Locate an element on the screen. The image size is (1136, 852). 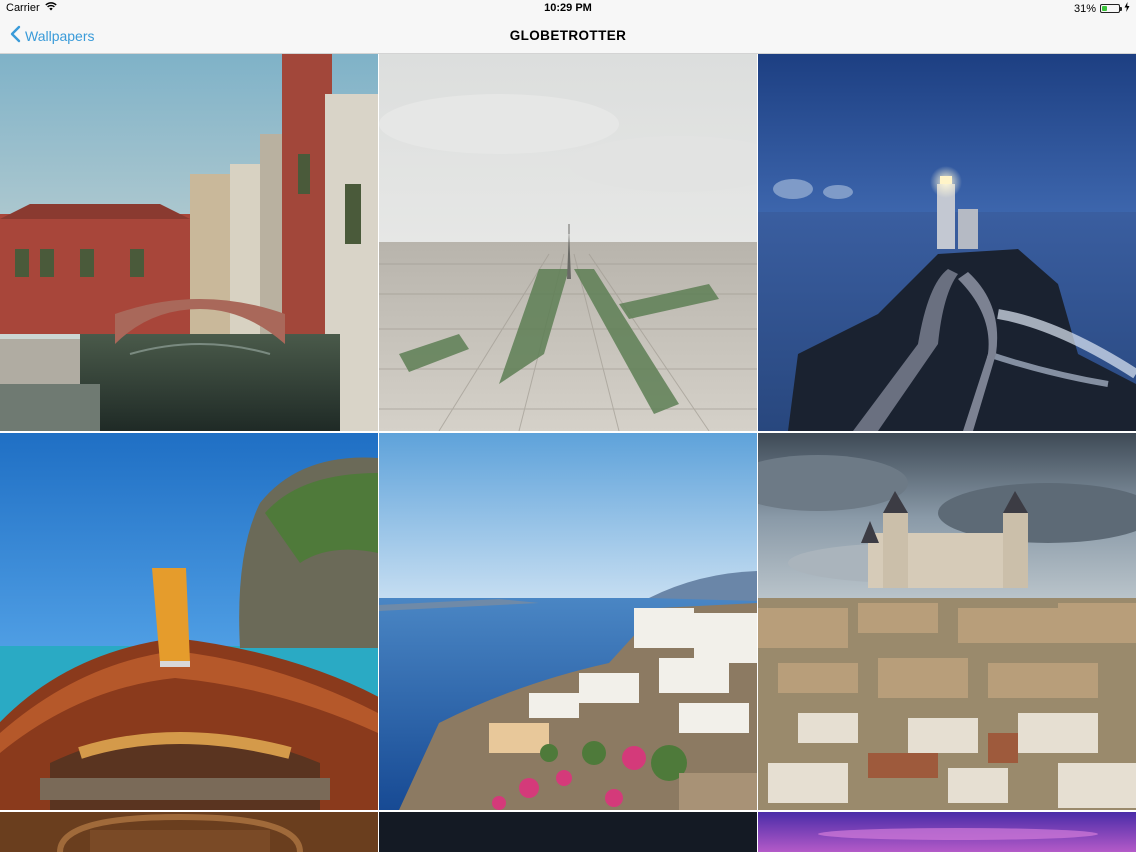
wallpaper-tile-paris is located at coordinates (568, 242).